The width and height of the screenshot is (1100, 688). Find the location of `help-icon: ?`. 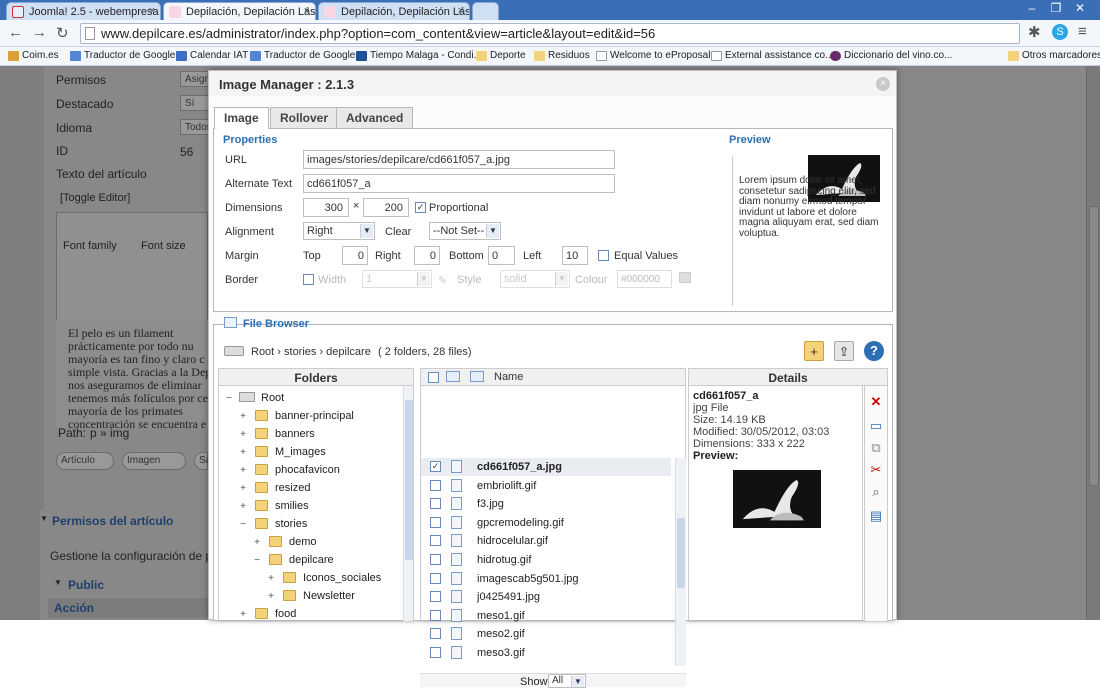

help-icon: ? is located at coordinates (874, 351).